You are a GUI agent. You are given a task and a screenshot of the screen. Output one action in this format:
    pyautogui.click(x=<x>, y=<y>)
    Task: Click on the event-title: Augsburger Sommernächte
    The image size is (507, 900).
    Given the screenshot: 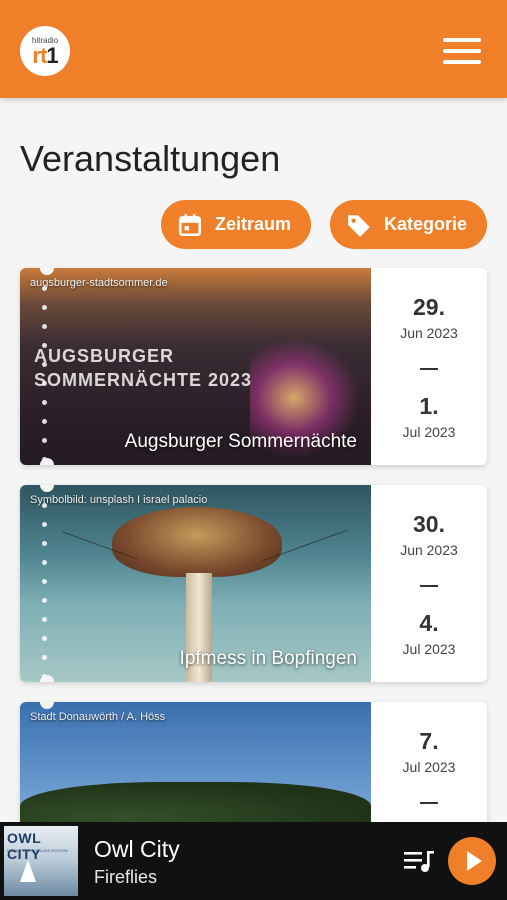 What is the action you would take?
    pyautogui.click(x=240, y=441)
    